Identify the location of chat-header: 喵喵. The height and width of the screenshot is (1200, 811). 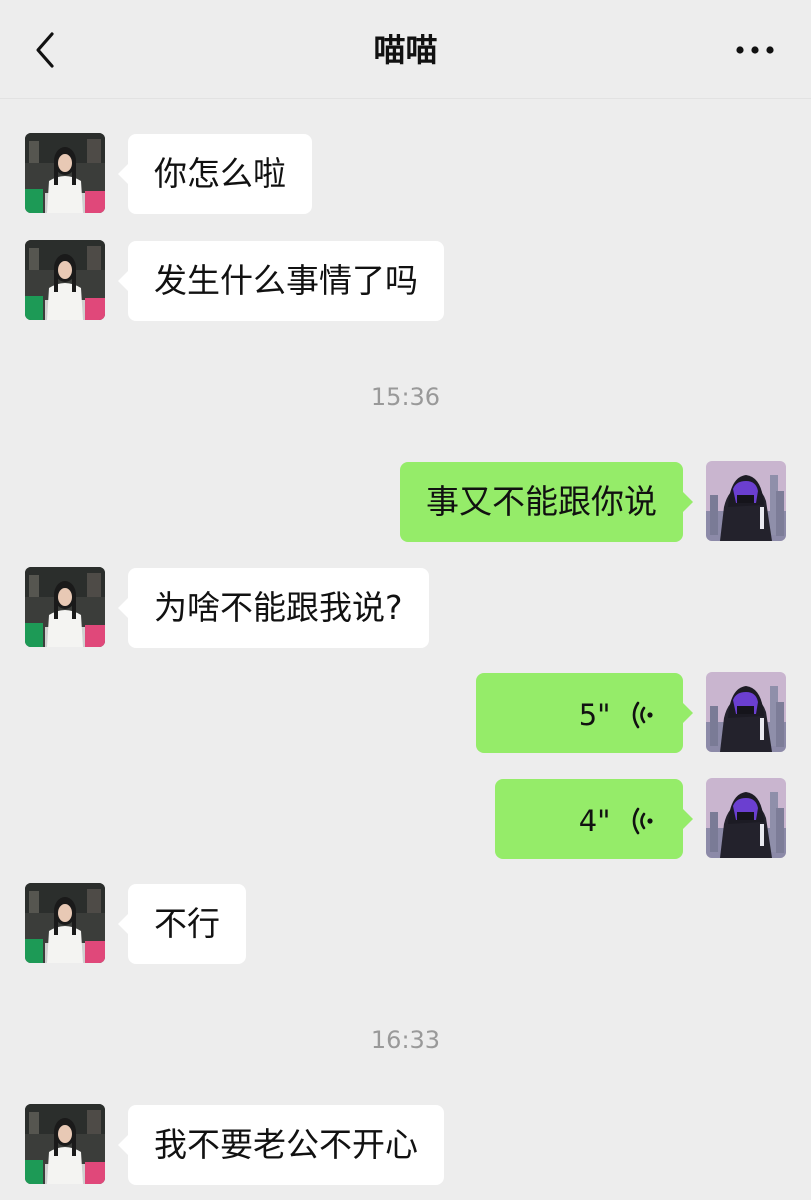
(405, 49).